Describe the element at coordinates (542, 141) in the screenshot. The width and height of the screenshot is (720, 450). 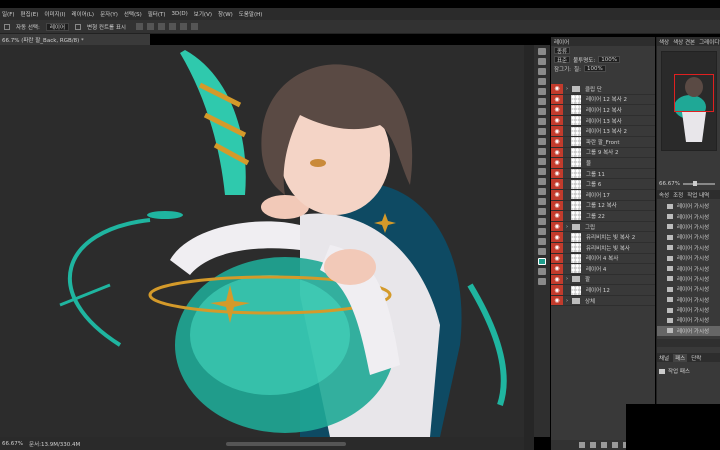
I see `history-brush-tool-icon` at that location.